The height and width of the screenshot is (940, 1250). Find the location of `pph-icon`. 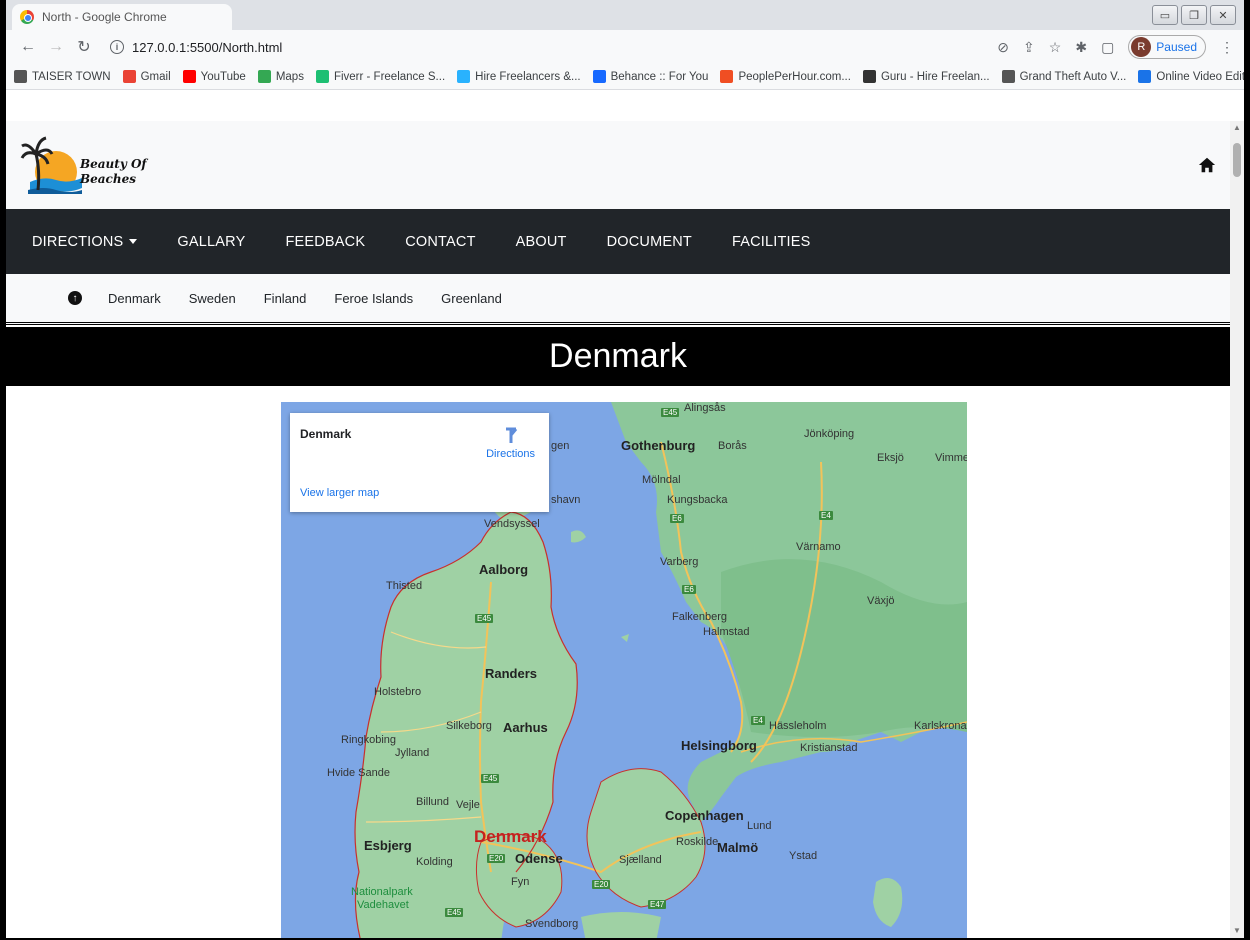

pph-icon is located at coordinates (727, 76).